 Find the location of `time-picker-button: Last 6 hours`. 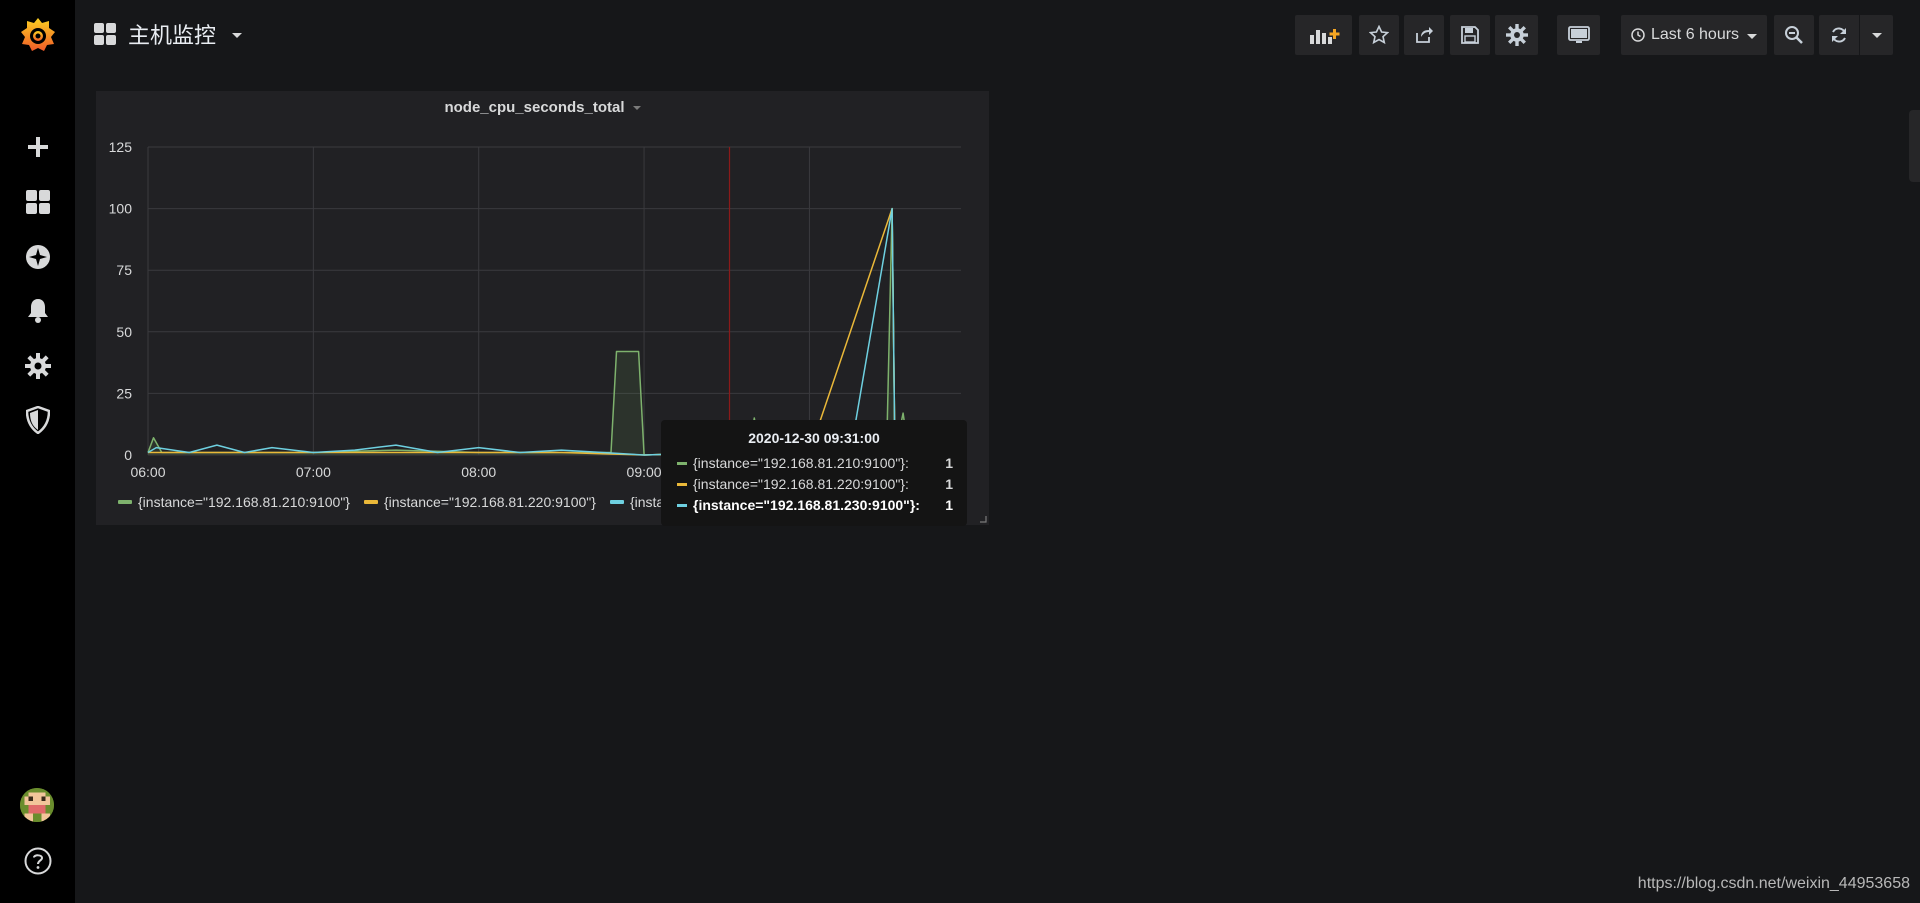

time-picker-button: Last 6 hours is located at coordinates (1694, 35).